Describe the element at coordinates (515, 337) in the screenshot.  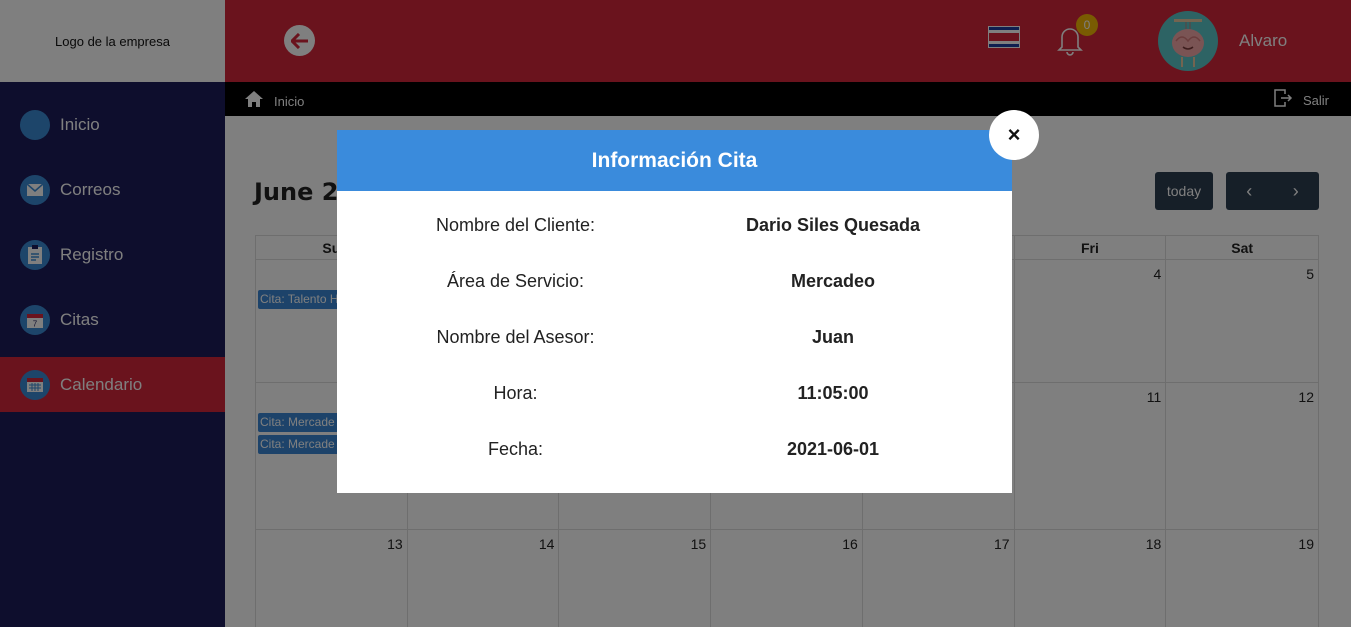
I see `field-label-advisor-name: Nombre del Asesor:` at that location.